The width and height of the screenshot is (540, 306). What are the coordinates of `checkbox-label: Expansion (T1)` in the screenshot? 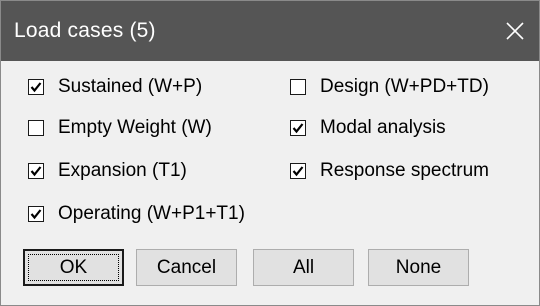 It's located at (122, 170).